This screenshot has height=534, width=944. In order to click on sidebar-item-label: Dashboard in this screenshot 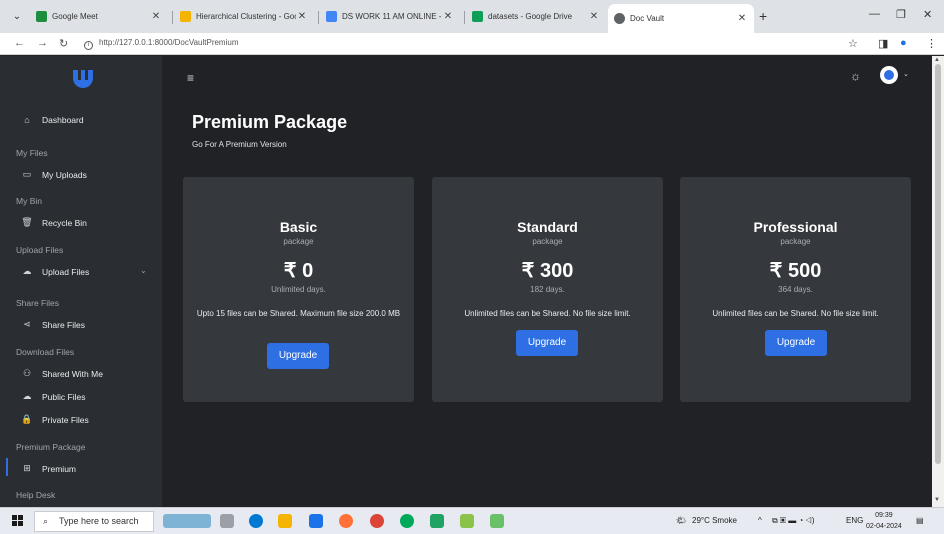, I will do `click(63, 120)`.